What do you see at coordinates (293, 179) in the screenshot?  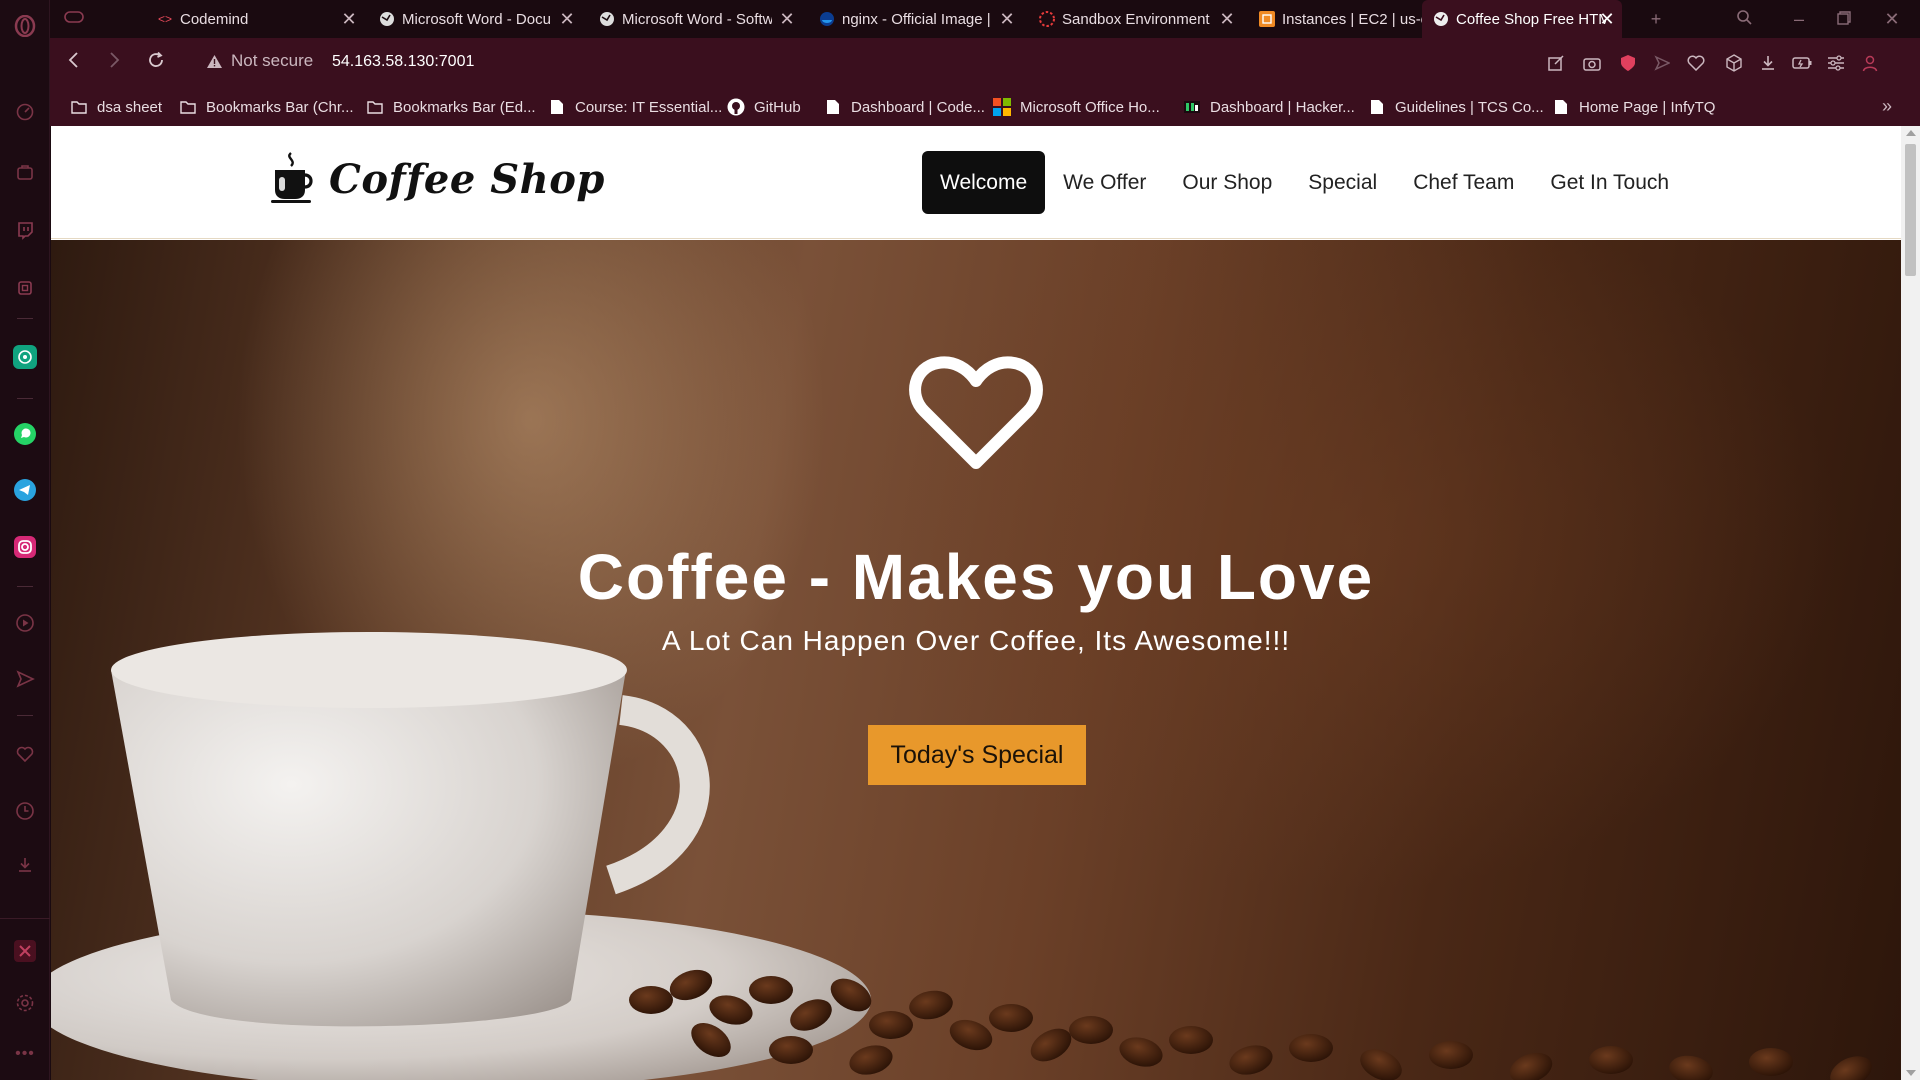 I see `coffee-cup-icon` at bounding box center [293, 179].